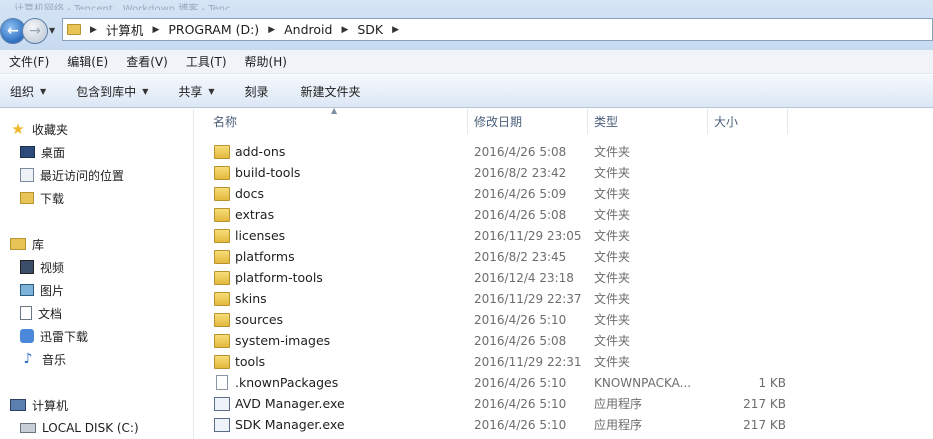  What do you see at coordinates (334, 298) in the screenshot?
I see `file-name-cell: skins` at bounding box center [334, 298].